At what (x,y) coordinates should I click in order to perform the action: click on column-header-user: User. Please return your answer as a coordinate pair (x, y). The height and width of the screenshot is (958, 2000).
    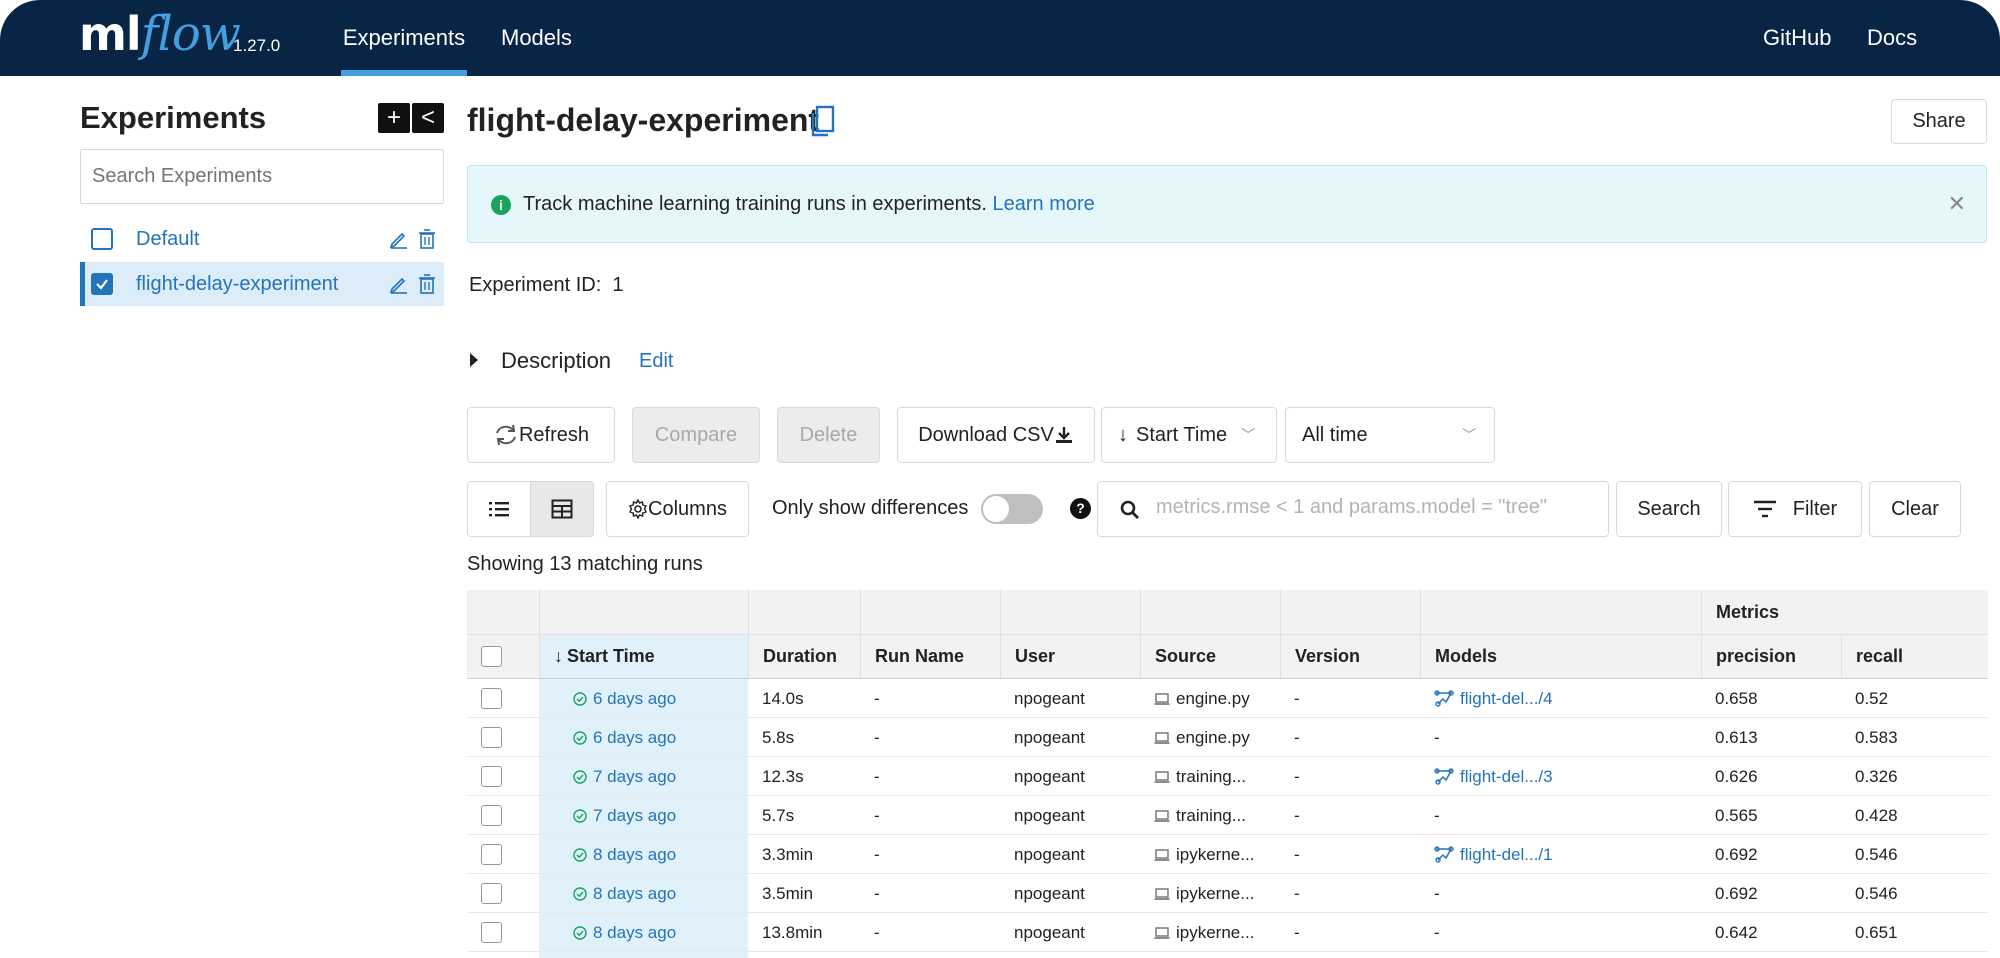
    Looking at the image, I should click on (1070, 656).